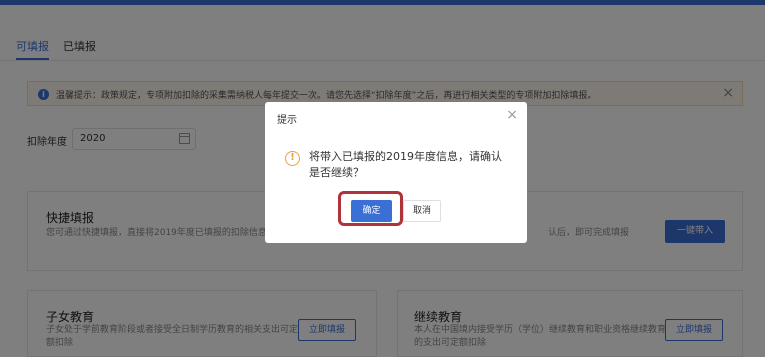 The height and width of the screenshot is (357, 765). Describe the element at coordinates (512, 115) in the screenshot. I see `close-icon: ×` at that location.